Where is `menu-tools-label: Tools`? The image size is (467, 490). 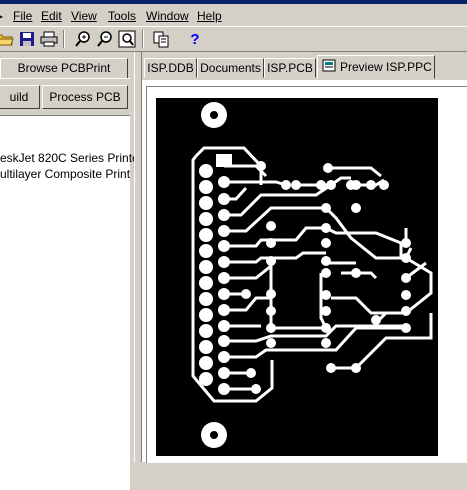
menu-tools-label: Tools is located at coordinates (122, 16).